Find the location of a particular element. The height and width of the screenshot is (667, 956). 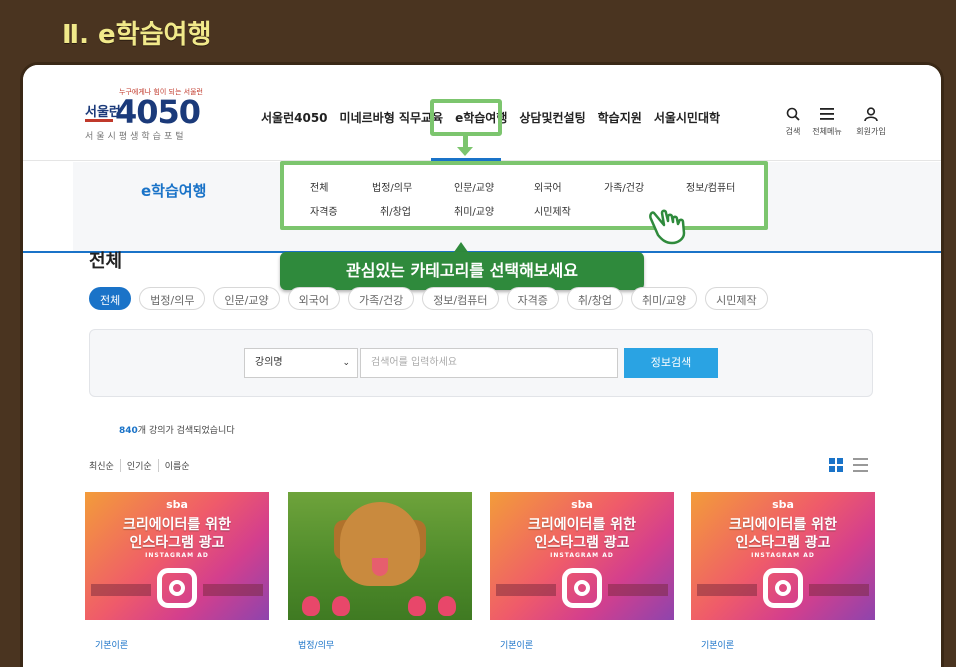

submenu-title: e학습여행 is located at coordinates (174, 191).